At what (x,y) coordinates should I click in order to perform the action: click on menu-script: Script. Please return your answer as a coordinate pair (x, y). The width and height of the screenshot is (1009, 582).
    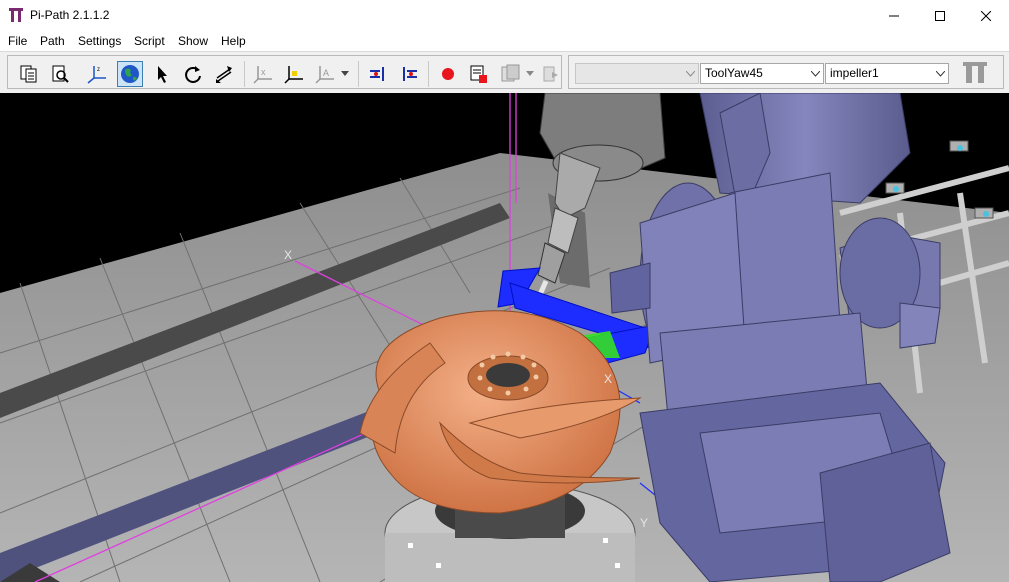
    Looking at the image, I should click on (149, 41).